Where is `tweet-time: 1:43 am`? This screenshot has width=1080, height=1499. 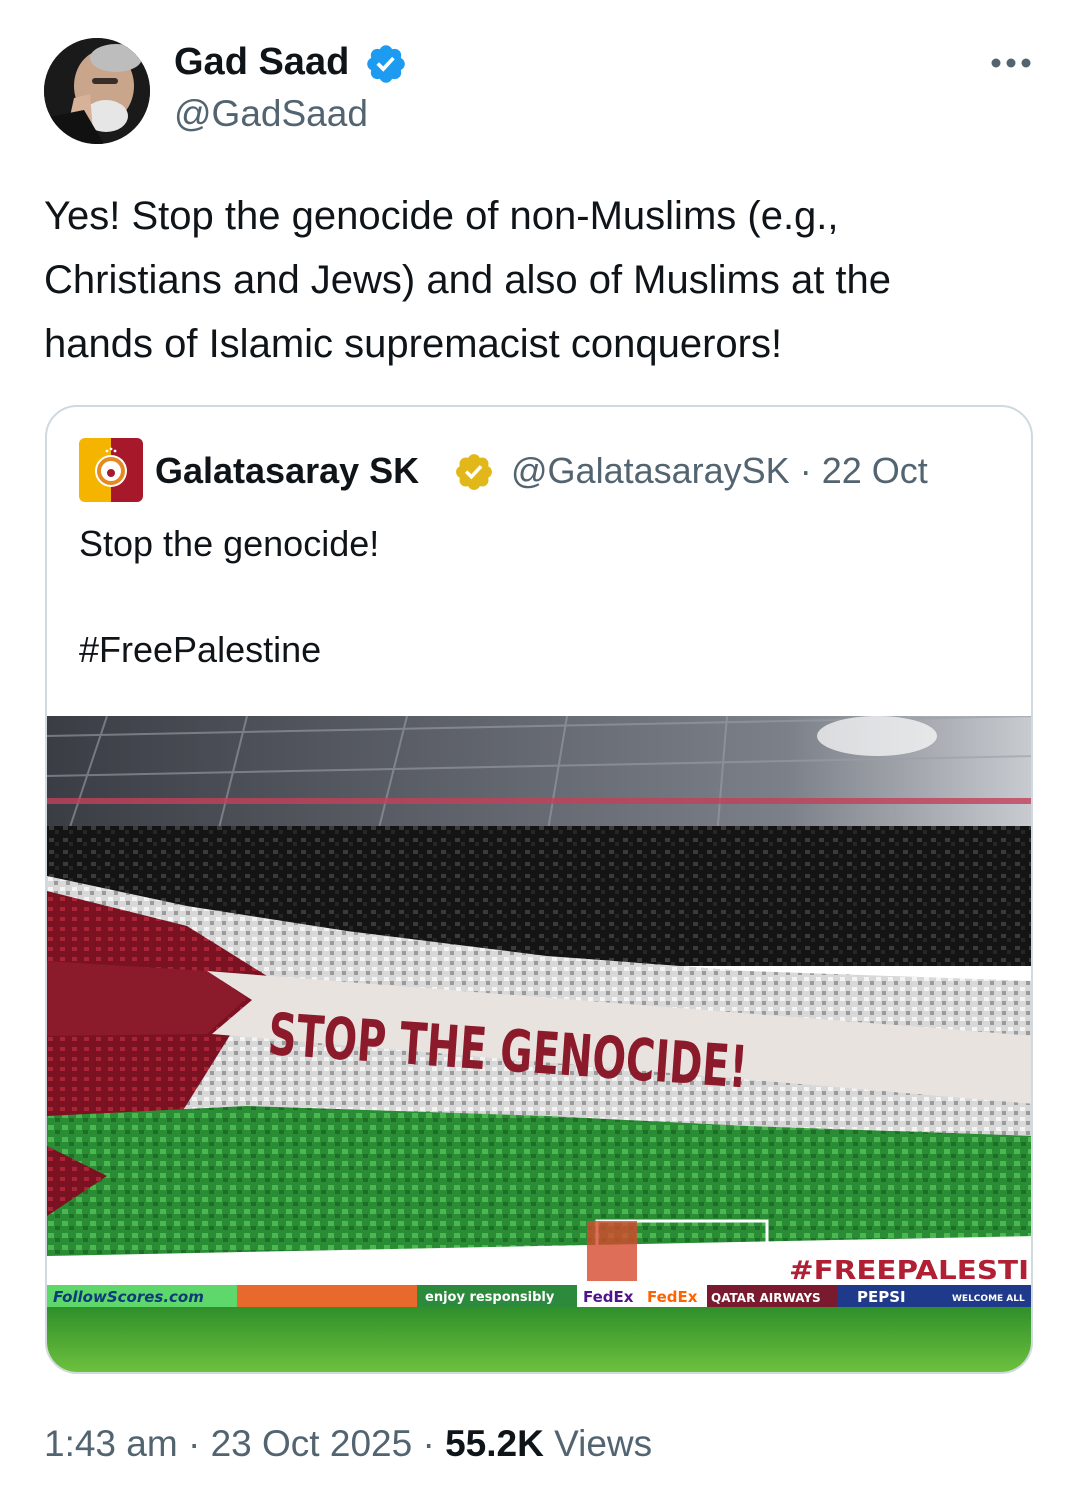
tweet-time: 1:43 am is located at coordinates (111, 1443).